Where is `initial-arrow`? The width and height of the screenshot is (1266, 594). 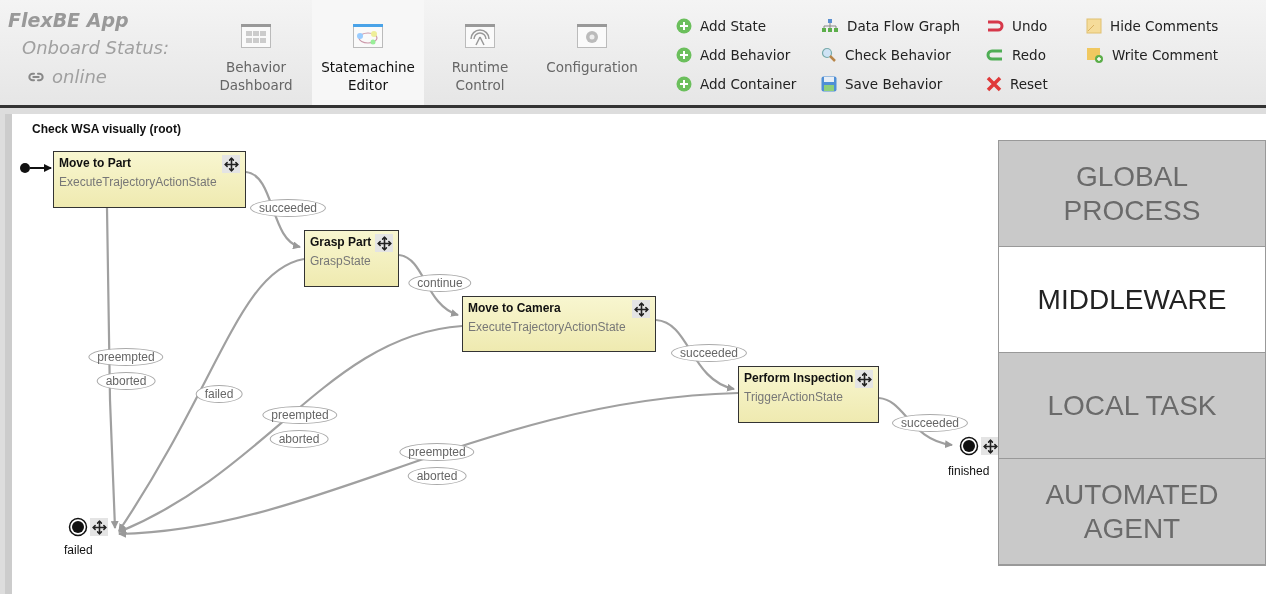 initial-arrow is located at coordinates (36, 168).